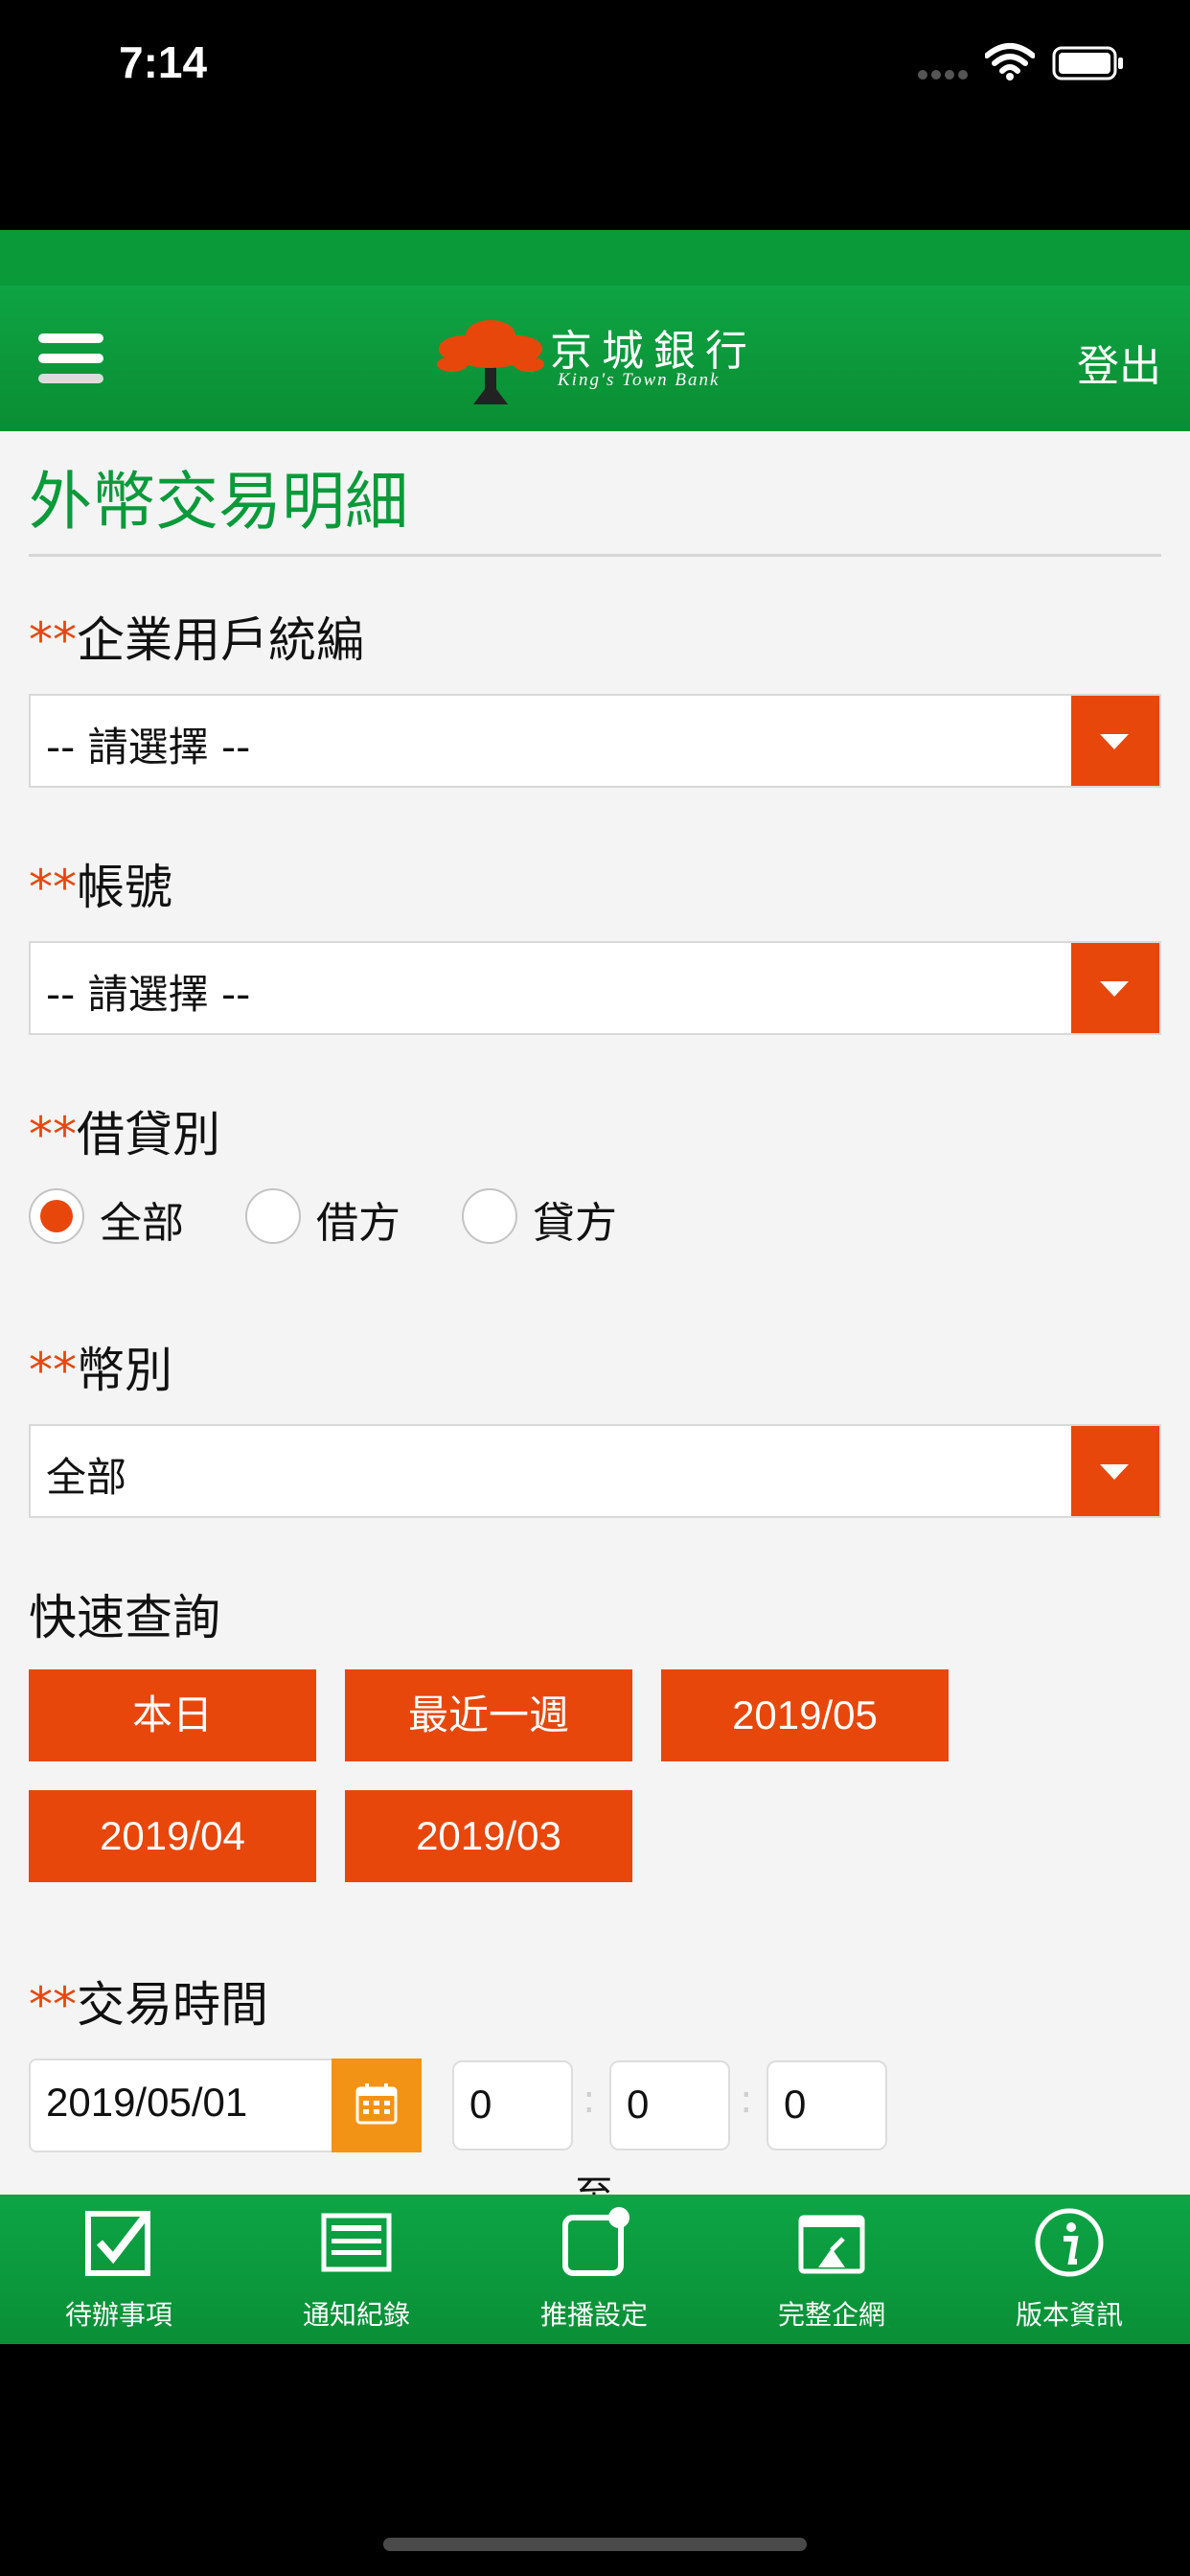 Image resolution: width=1190 pixels, height=2576 pixels. I want to click on quick-2019-04-button: 2019/04, so click(172, 1836).